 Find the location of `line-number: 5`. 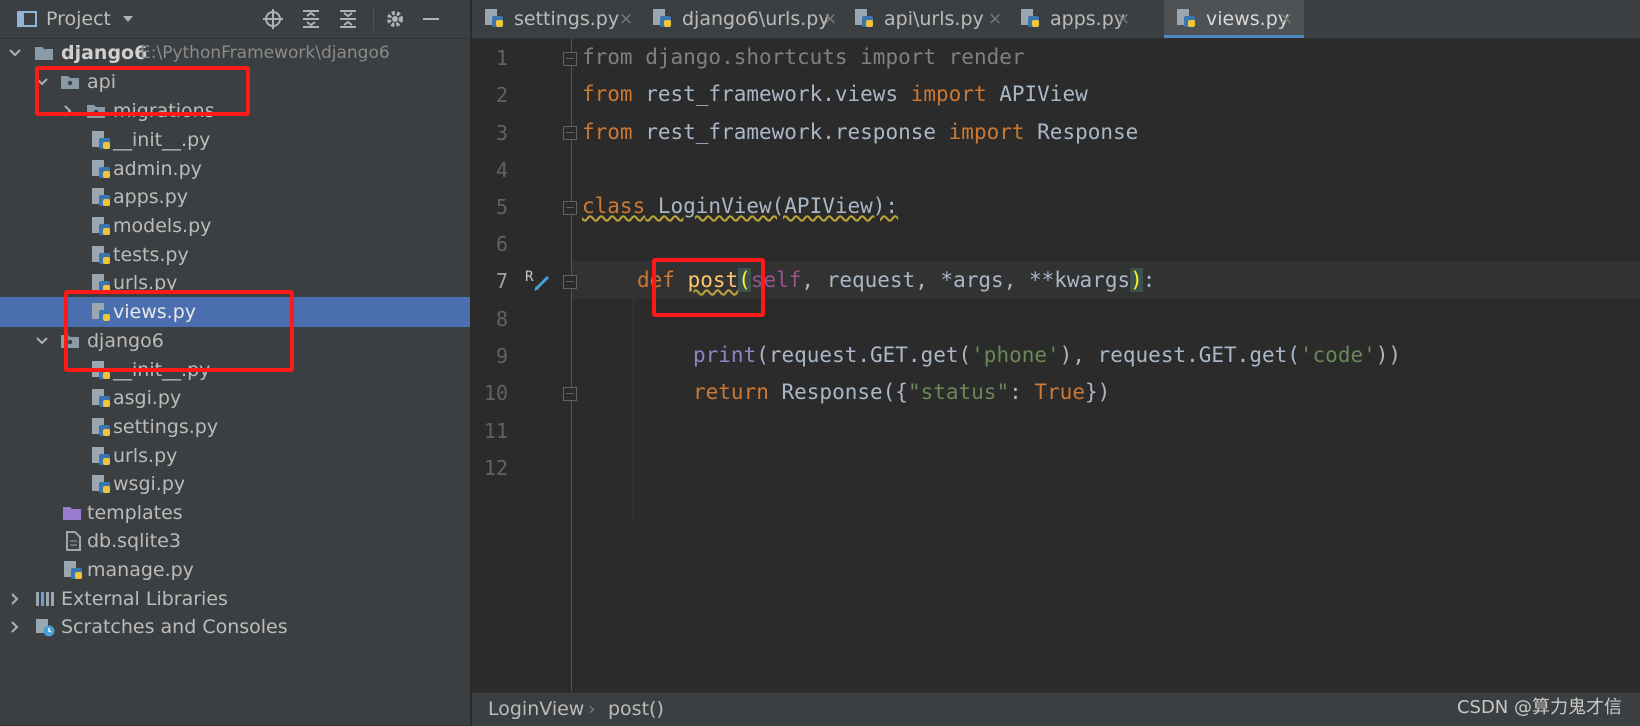

line-number: 5 is located at coordinates (501, 207).